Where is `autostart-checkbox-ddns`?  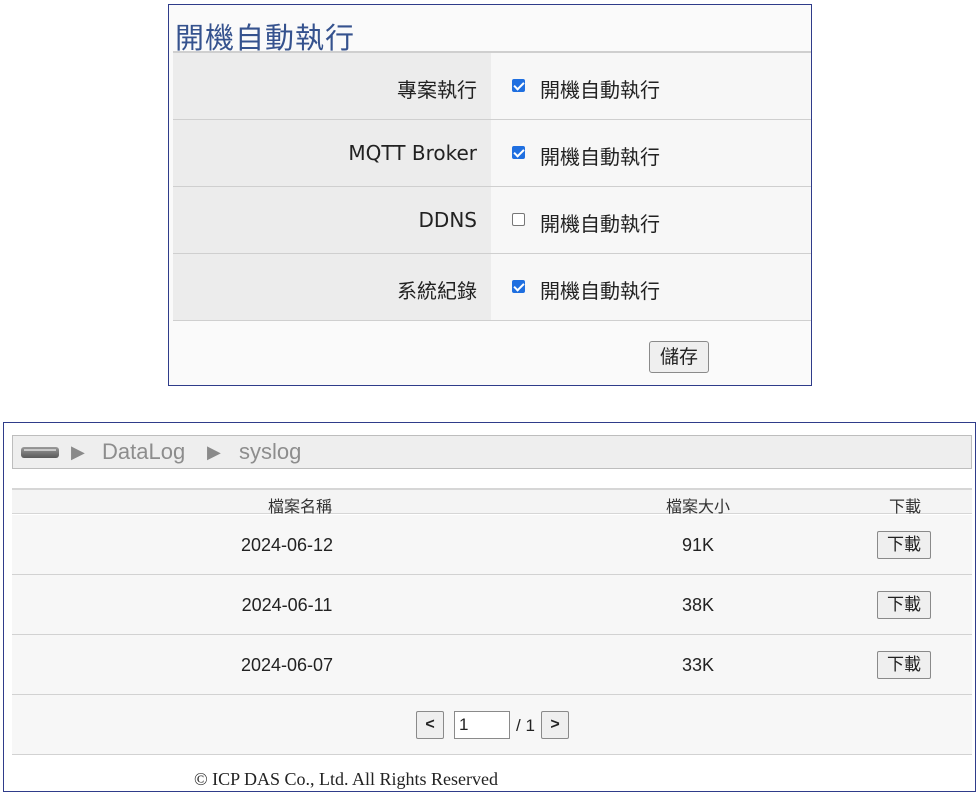
autostart-checkbox-ddns is located at coordinates (518, 219).